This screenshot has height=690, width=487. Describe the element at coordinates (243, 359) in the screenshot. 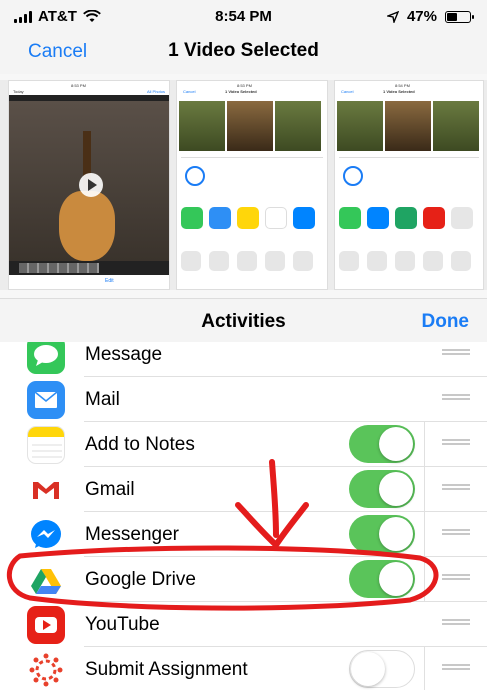

I see `list-item-message: Message` at that location.